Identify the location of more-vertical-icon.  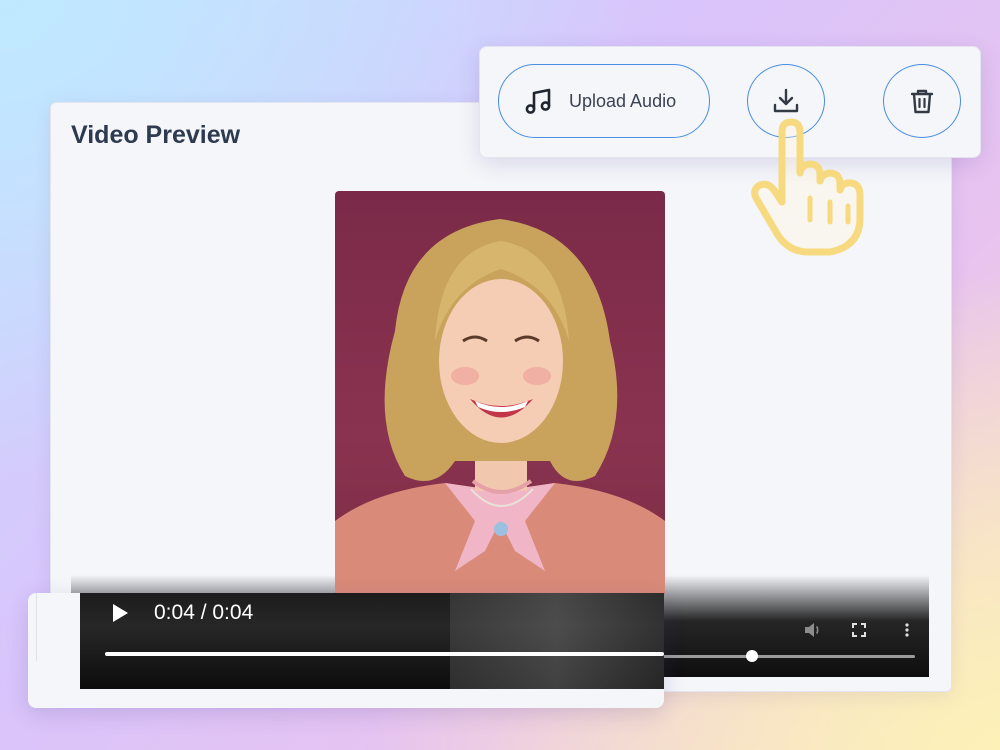
(907, 630).